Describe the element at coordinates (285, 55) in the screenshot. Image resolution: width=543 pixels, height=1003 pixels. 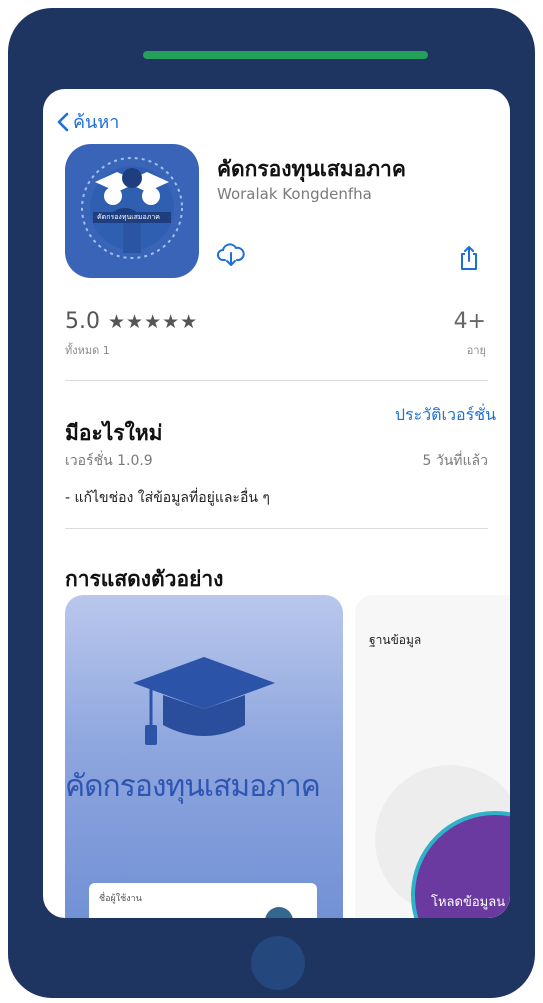
I see `phone-speaker` at that location.